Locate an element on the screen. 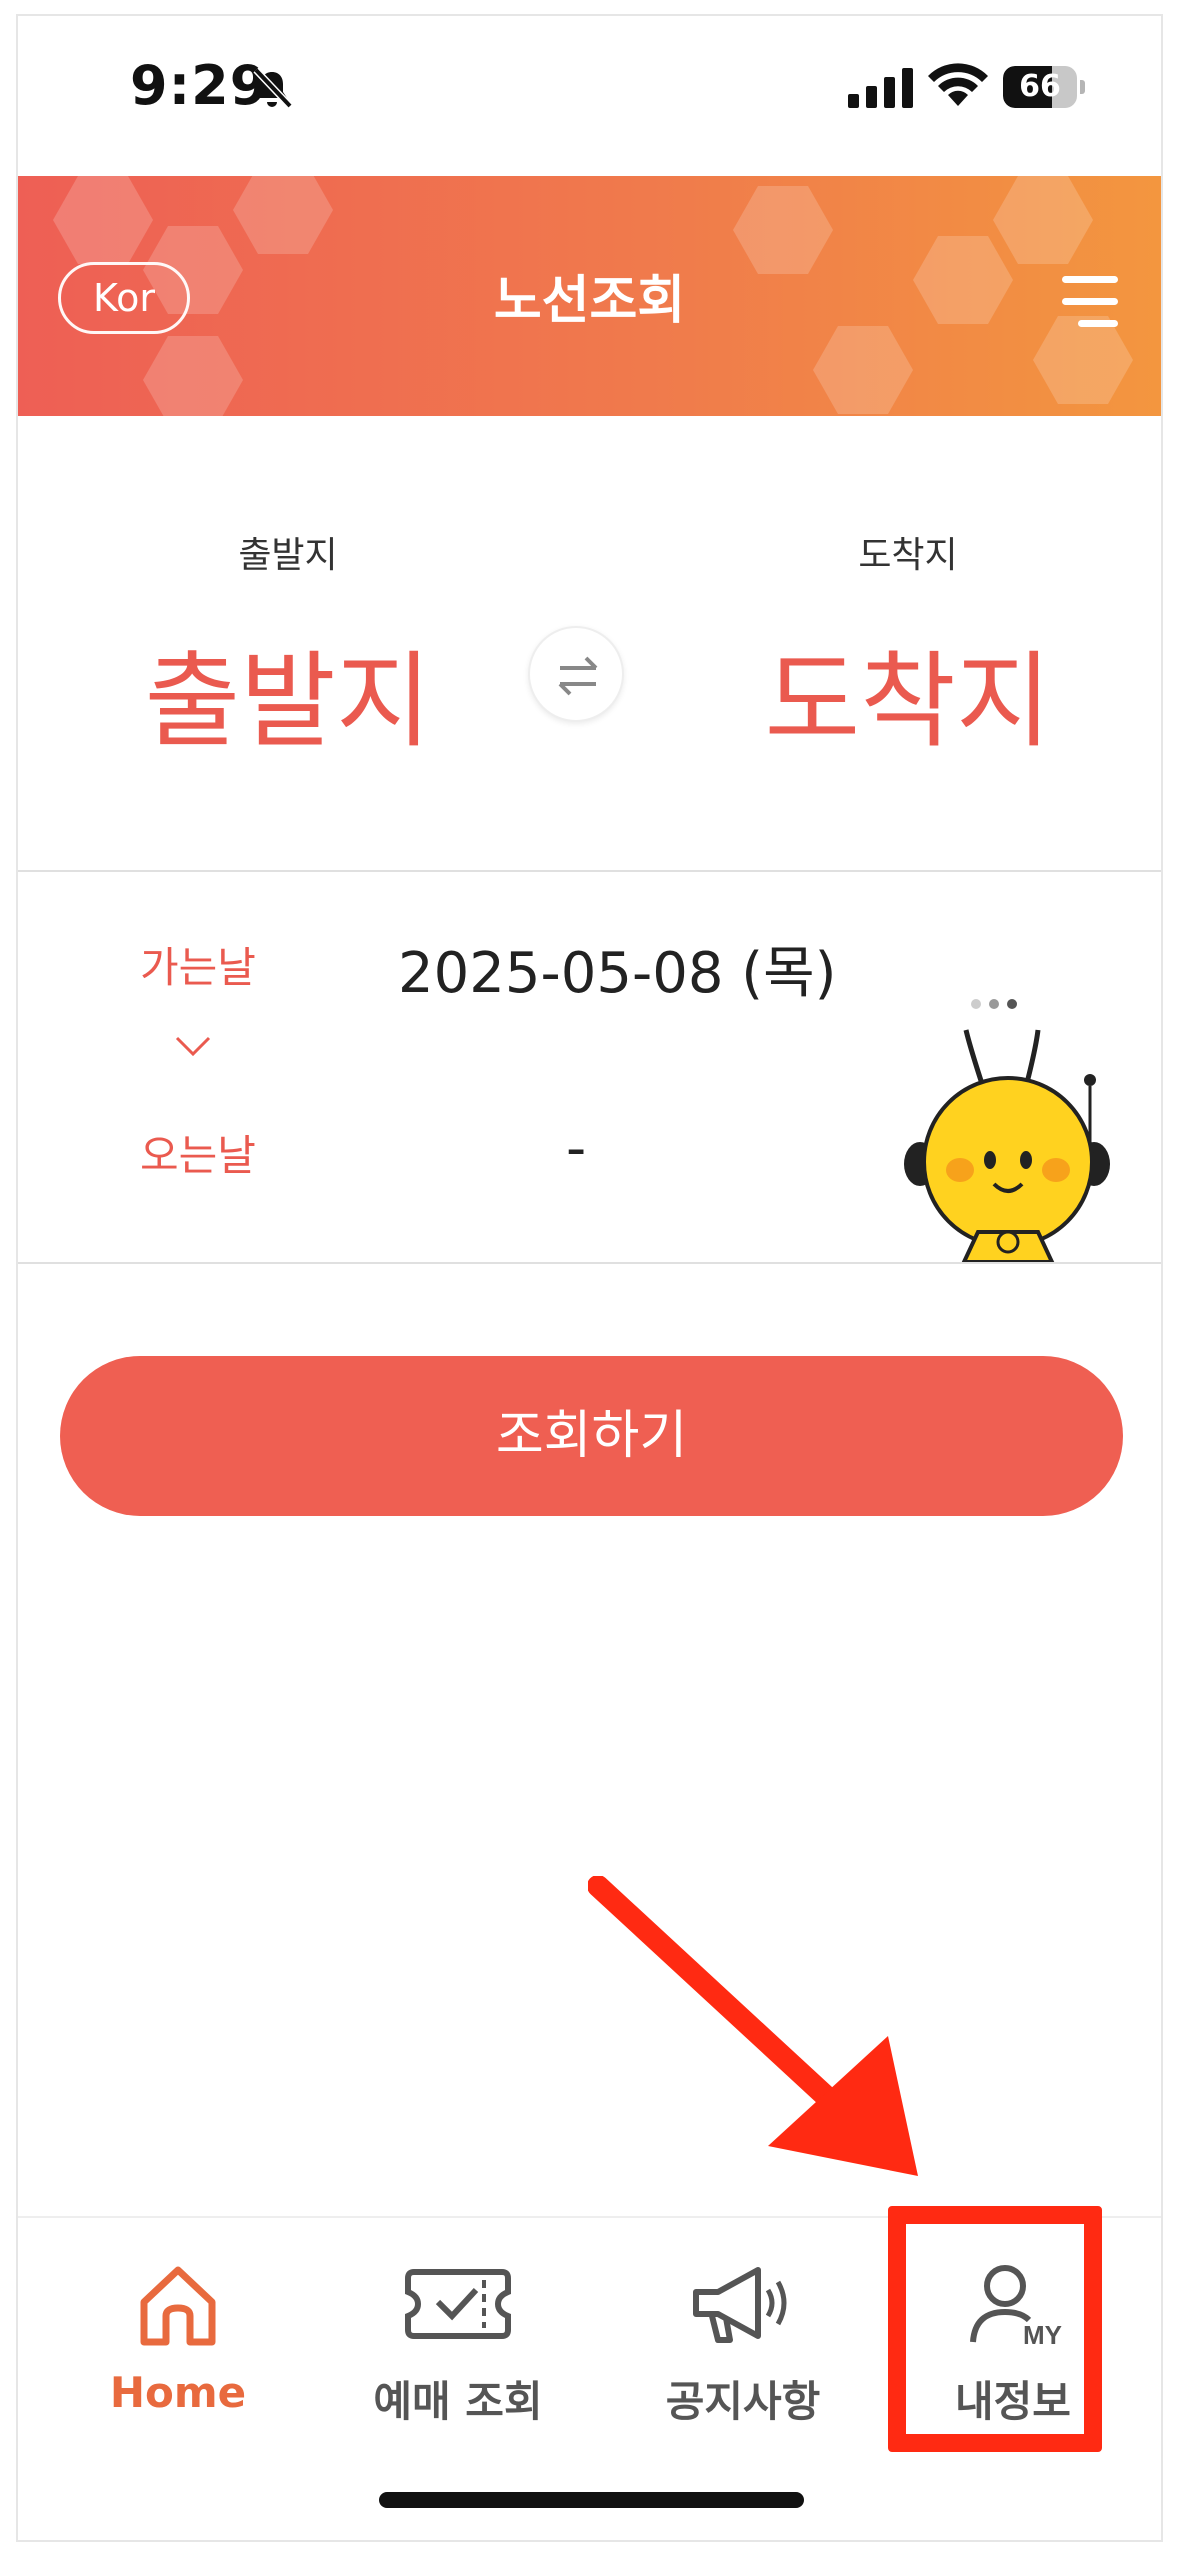 This screenshot has width=1179, height=2556. annotation-highlight-box is located at coordinates (995, 2329).